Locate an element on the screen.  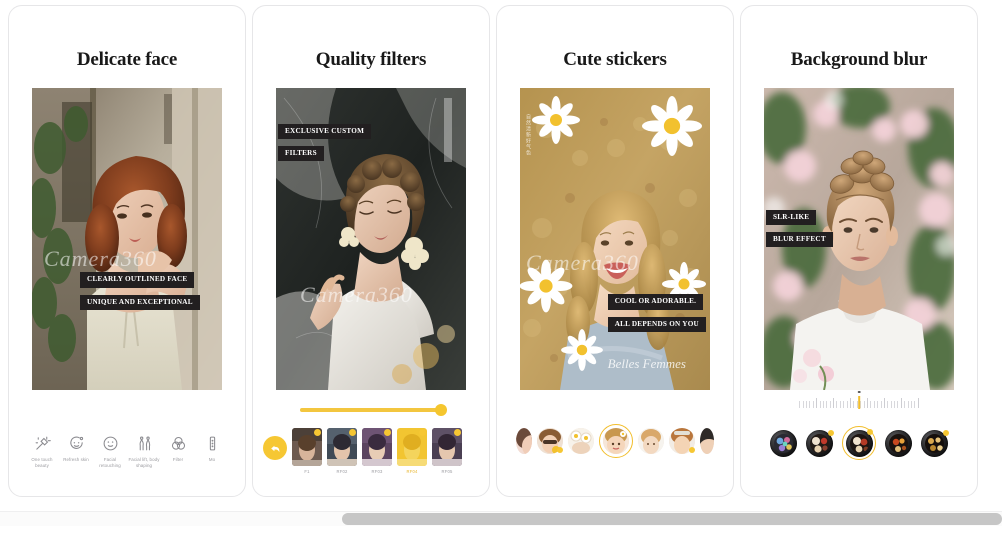
page-title: Delicate face is located at coordinates (127, 59).